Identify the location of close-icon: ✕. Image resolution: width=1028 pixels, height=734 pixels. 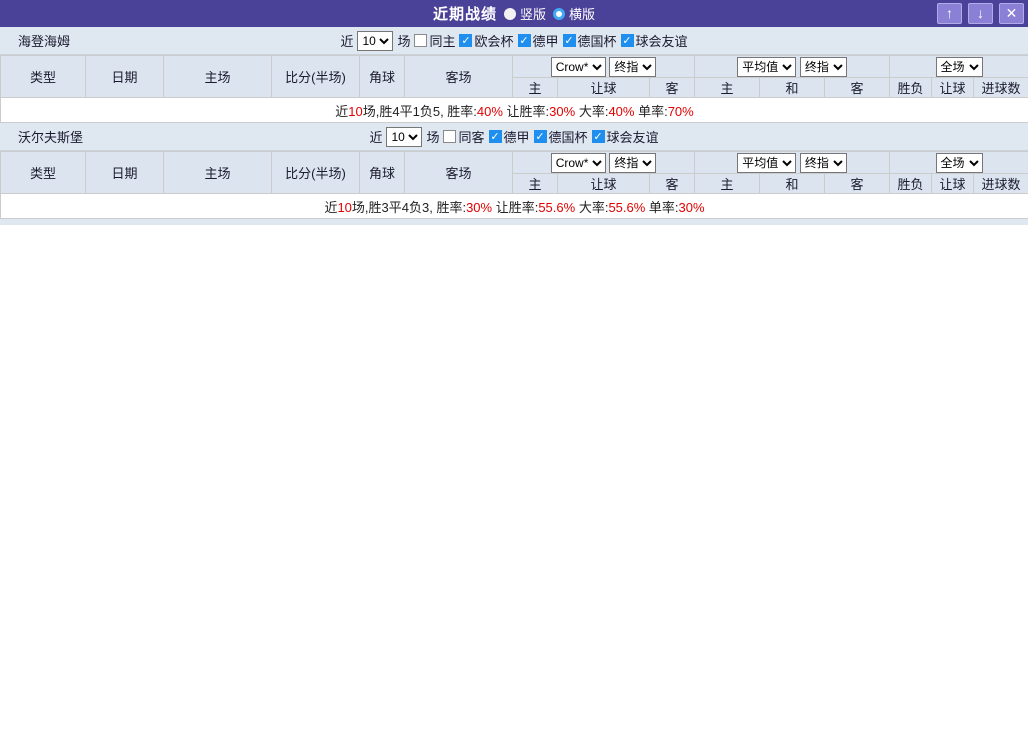
(1011, 13).